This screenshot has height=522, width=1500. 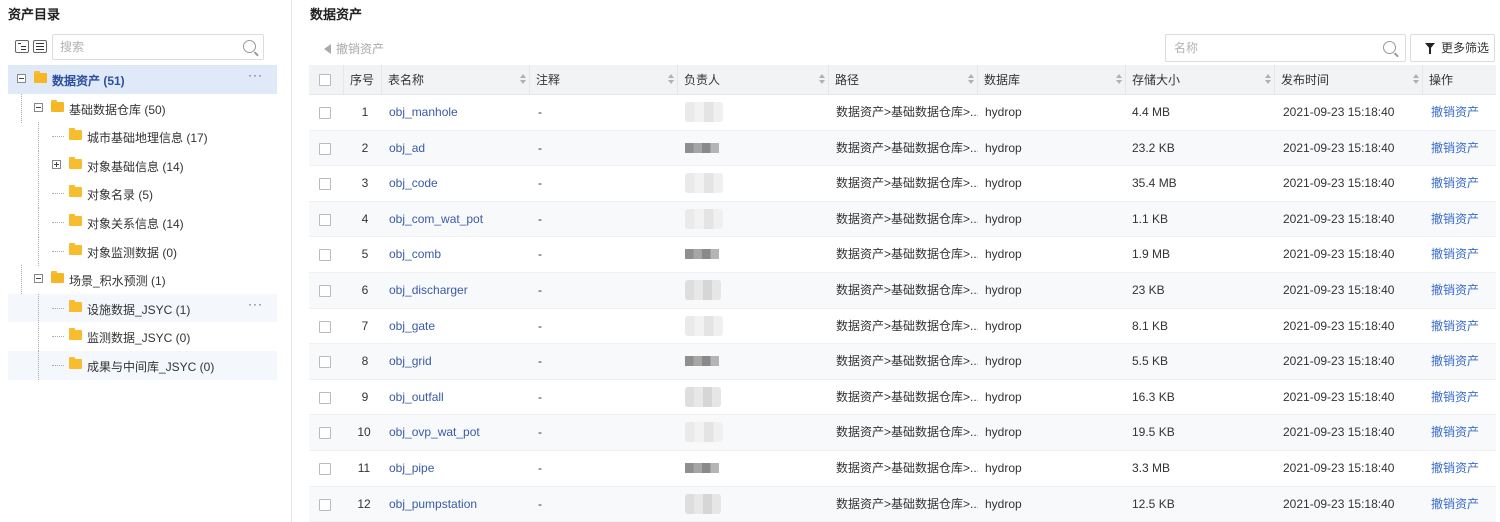 I want to click on column-header: 发布时间, so click(x=1349, y=80).